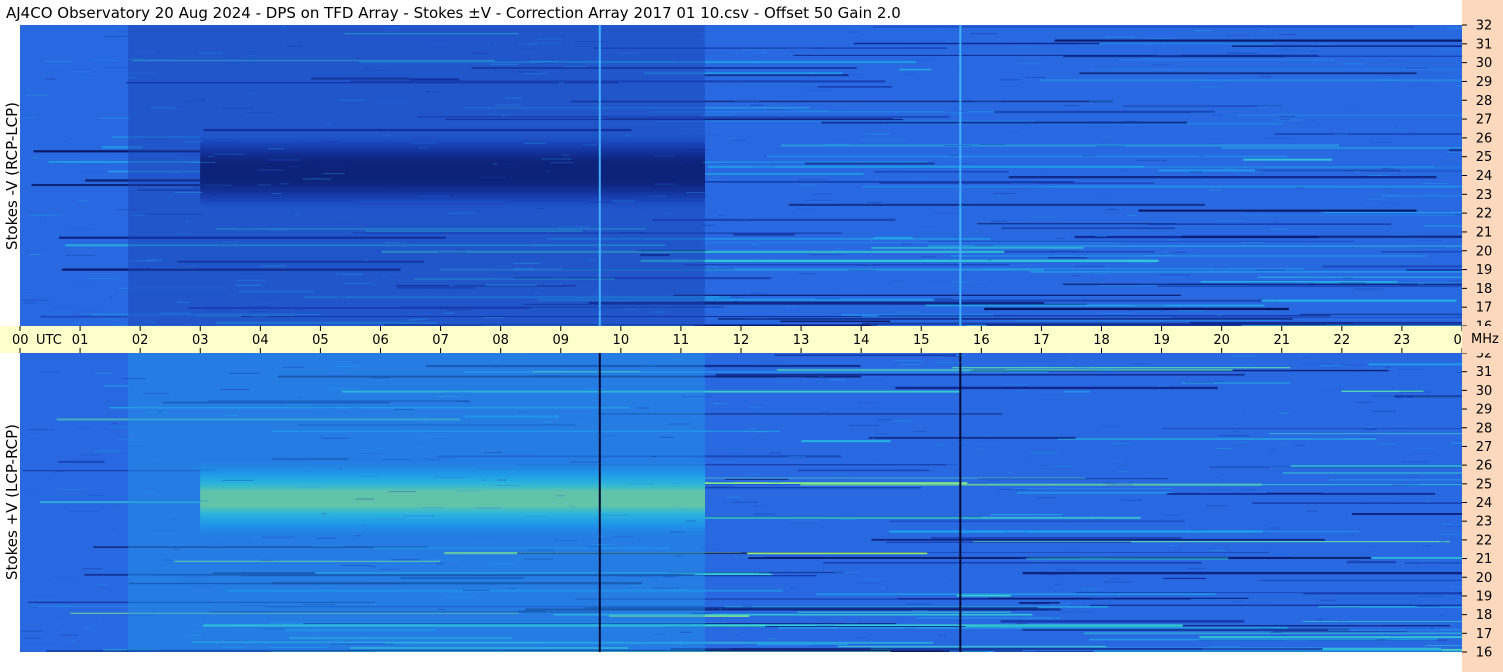 Image resolution: width=1503 pixels, height=672 pixels. What do you see at coordinates (1484, 615) in the screenshot?
I see `freq-tick-label: 18` at bounding box center [1484, 615].